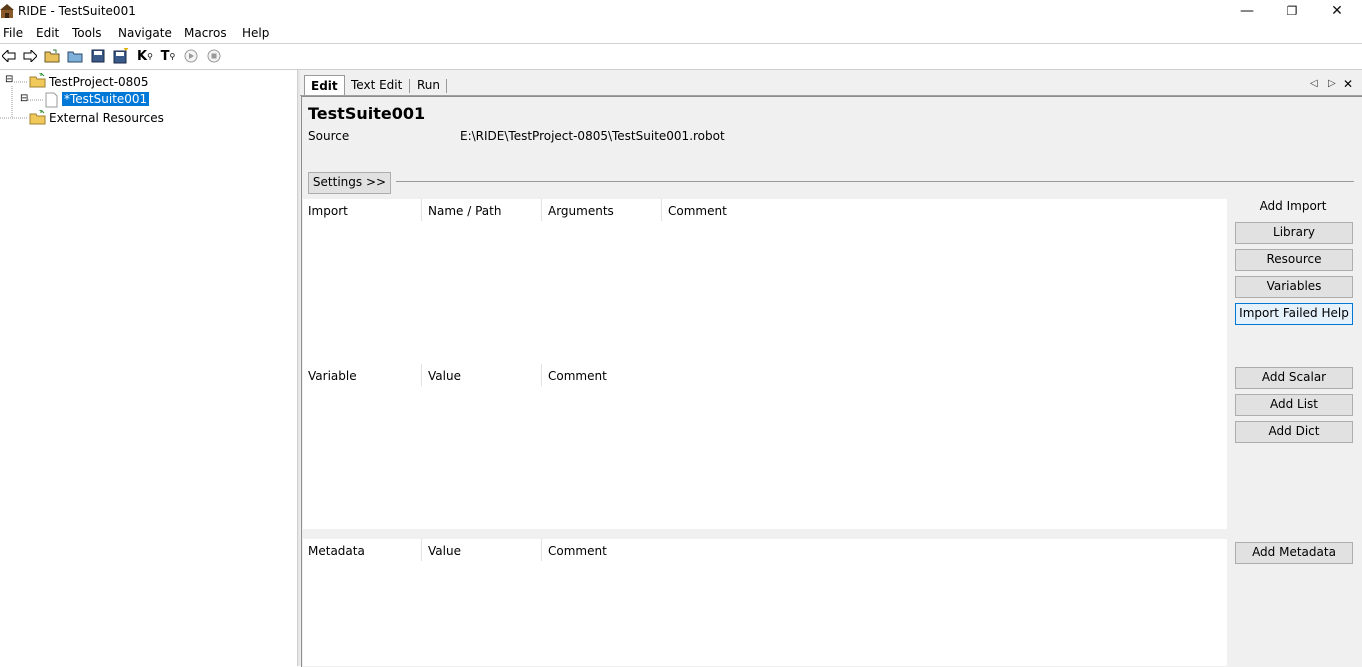 The image size is (1362, 667). I want to click on collapse-project-icon: ⊟, so click(9, 80).